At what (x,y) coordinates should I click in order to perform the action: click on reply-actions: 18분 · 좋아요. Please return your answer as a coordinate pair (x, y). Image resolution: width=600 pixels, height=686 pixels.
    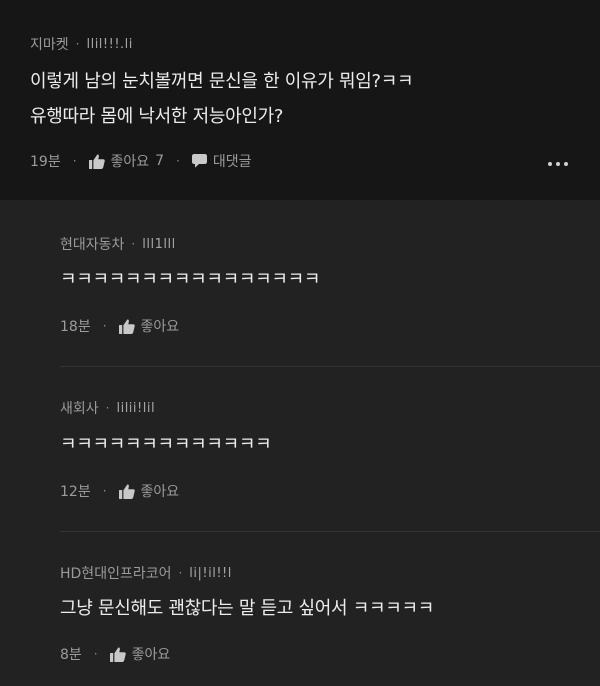
    Looking at the image, I should click on (119, 326).